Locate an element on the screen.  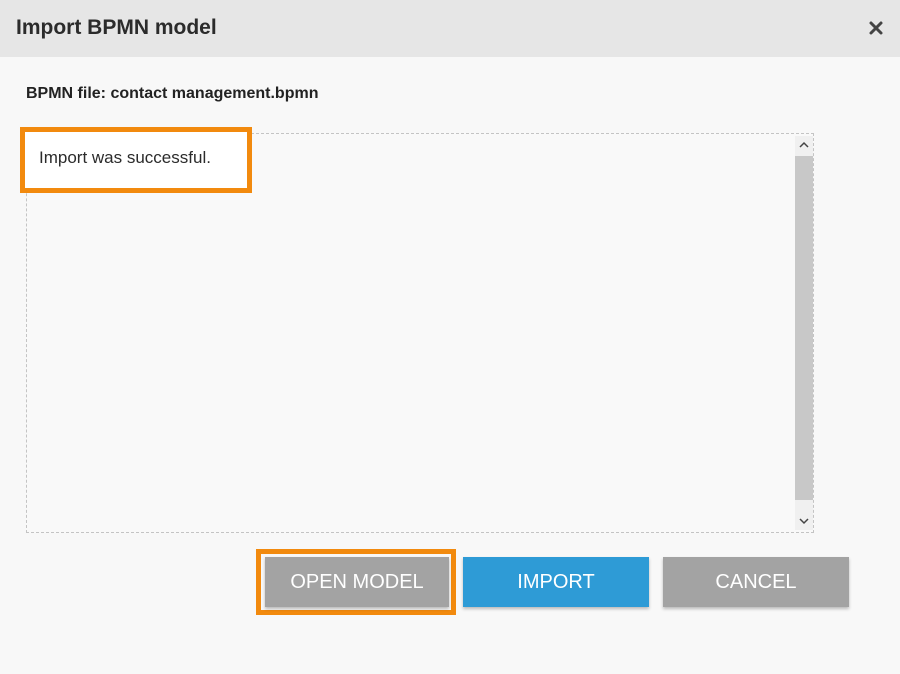
bpmn-file-label: BPMN file: contact management.bpmn is located at coordinates (172, 93).